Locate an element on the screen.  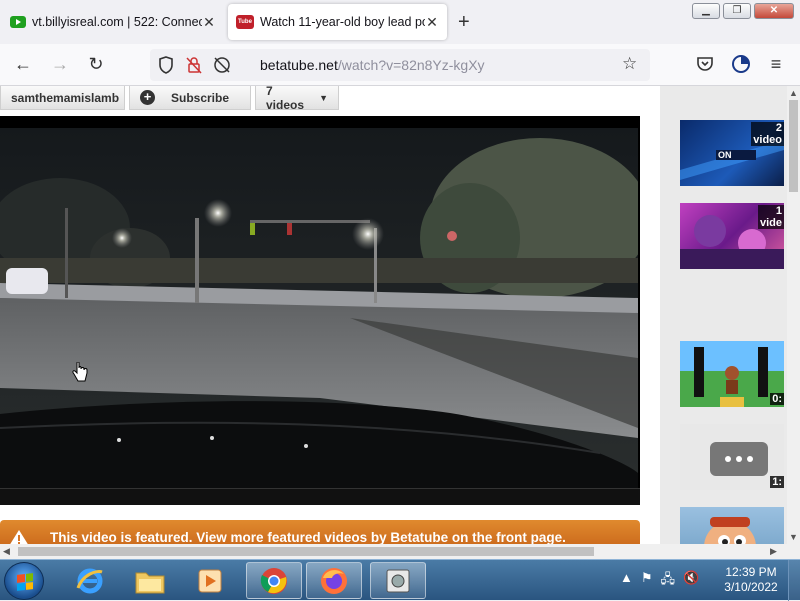
chrome-icon is located at coordinates (273, 580).